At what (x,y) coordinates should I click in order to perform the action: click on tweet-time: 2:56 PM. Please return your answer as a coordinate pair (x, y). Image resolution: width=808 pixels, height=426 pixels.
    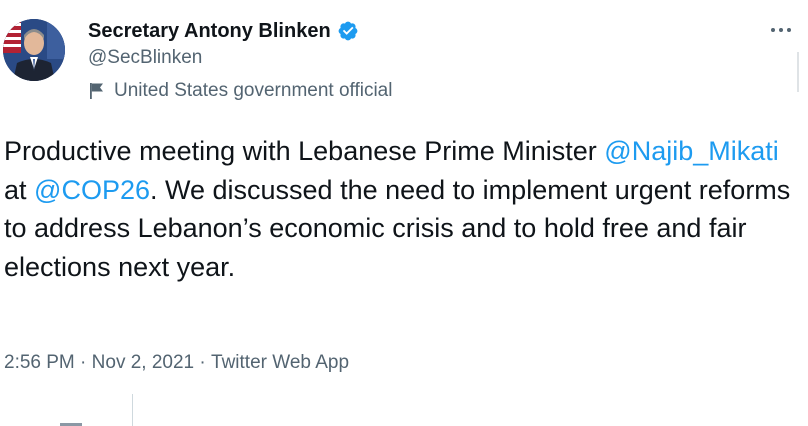
    Looking at the image, I should click on (39, 363).